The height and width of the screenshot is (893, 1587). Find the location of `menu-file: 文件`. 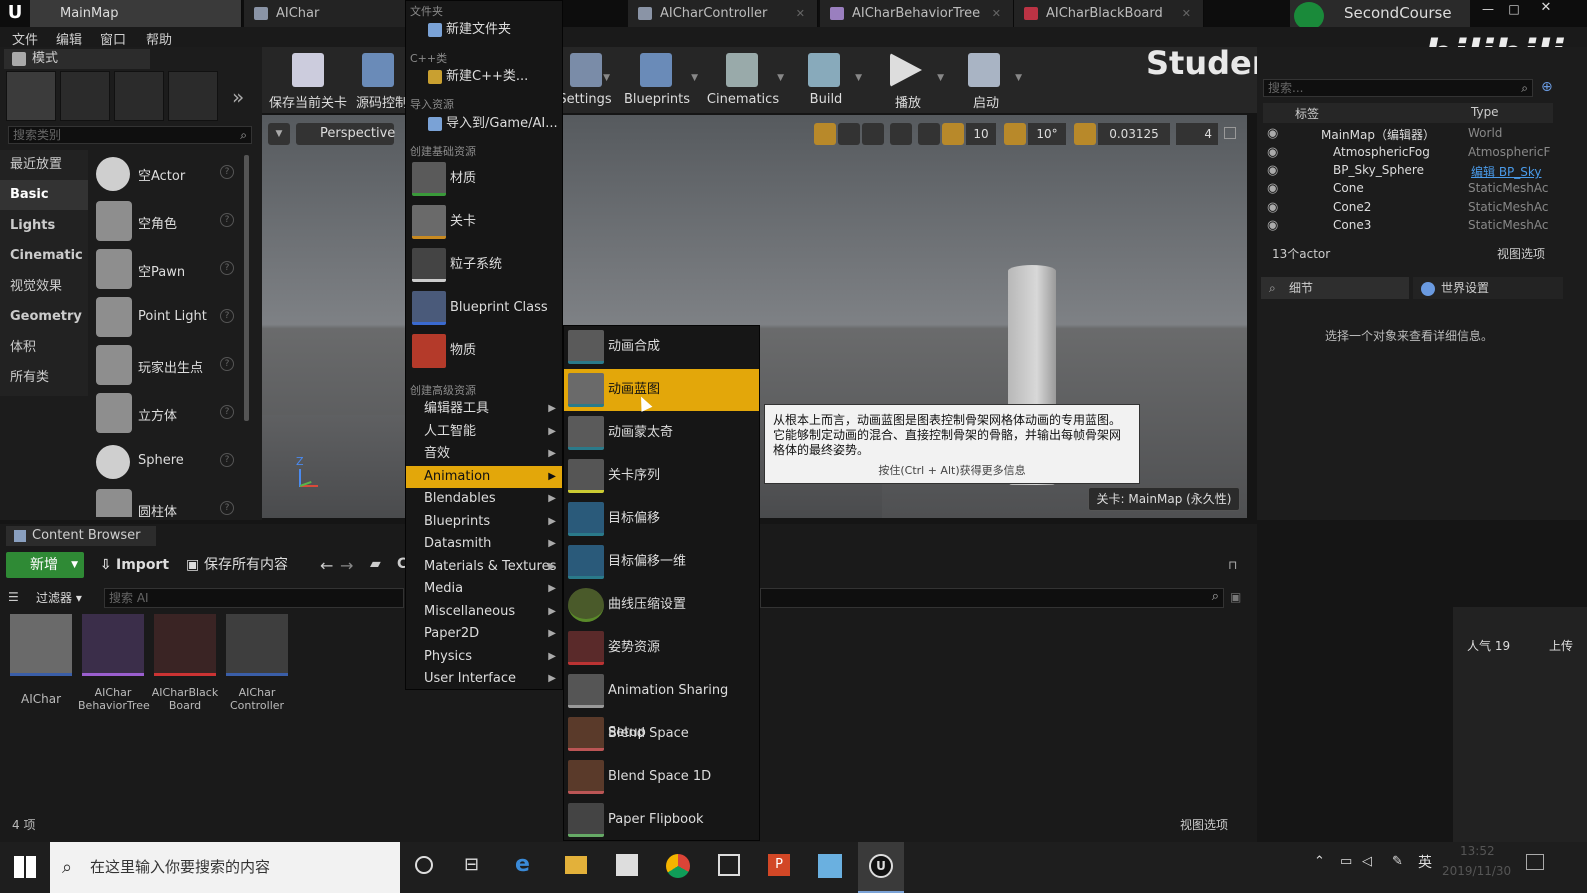

menu-file: 文件 is located at coordinates (25, 38).